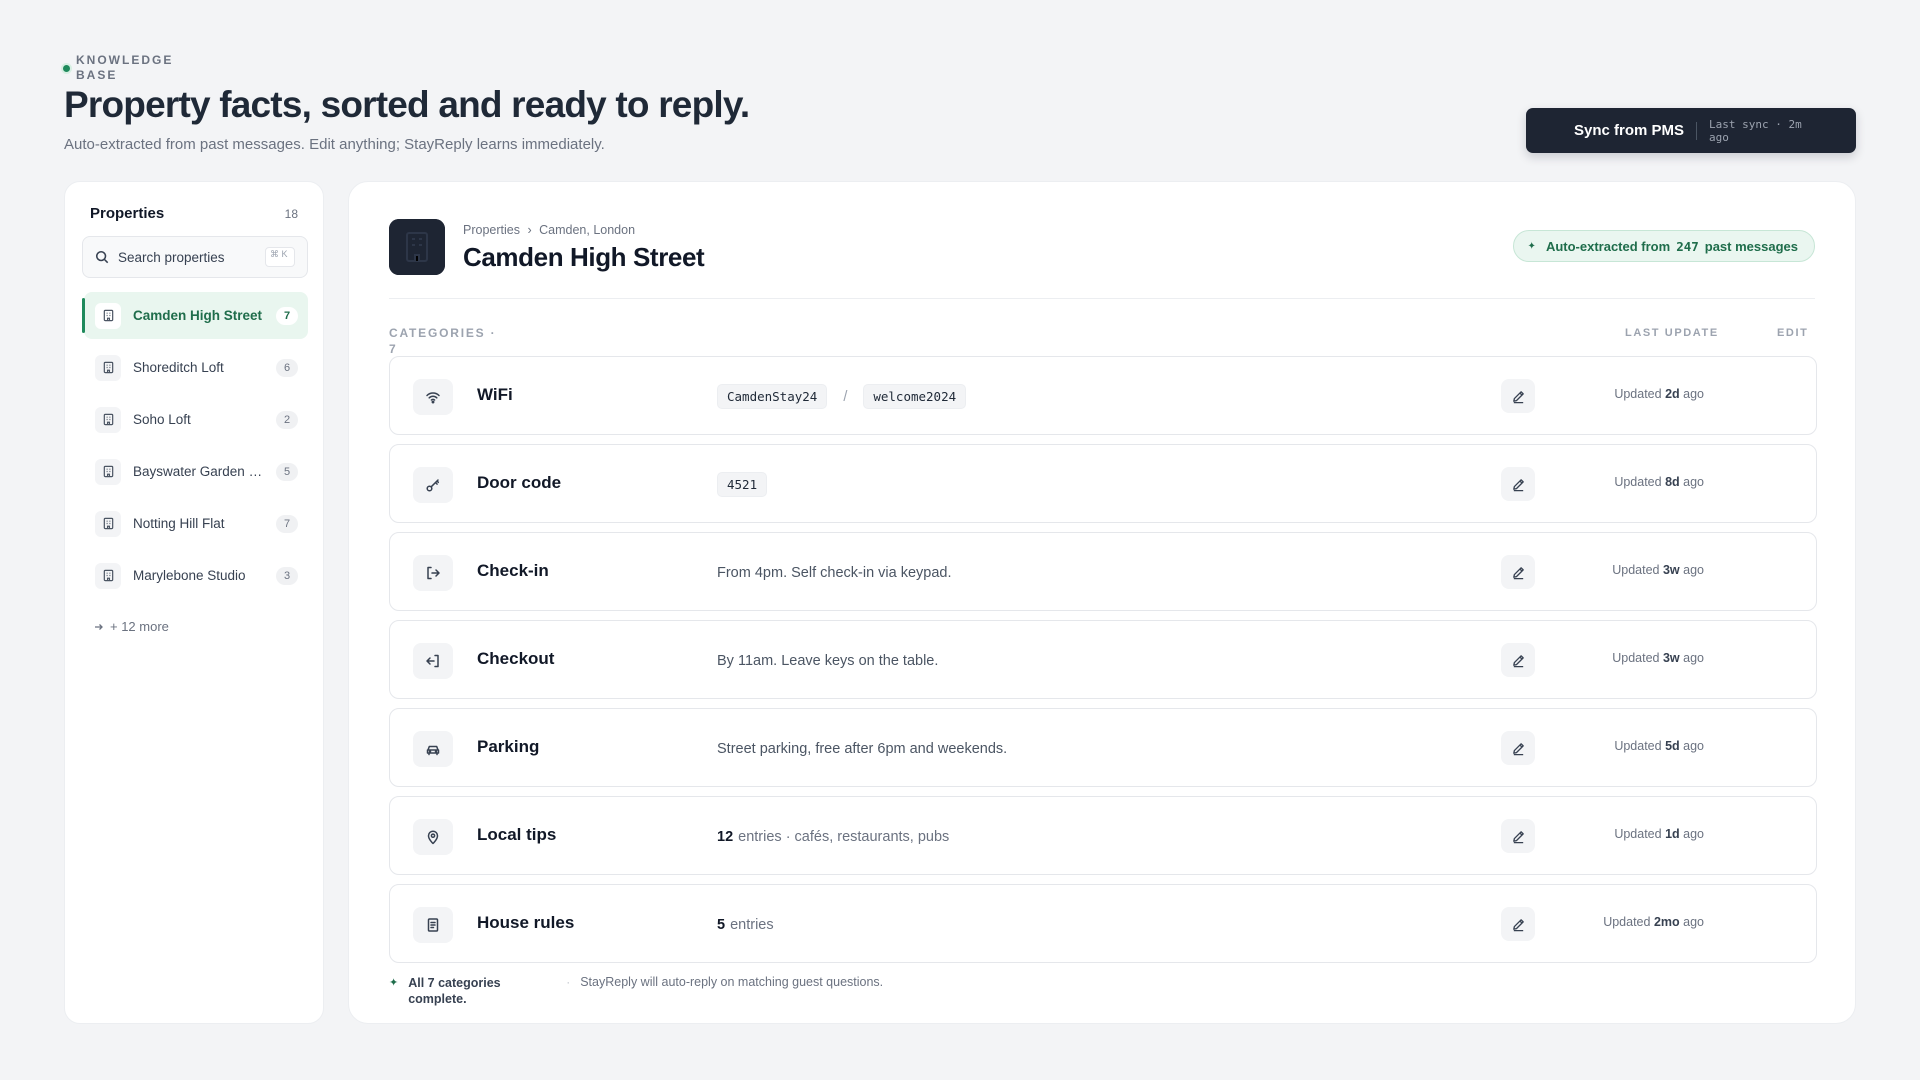  Describe the element at coordinates (513, 570) in the screenshot. I see `category-name: Check-in` at that location.